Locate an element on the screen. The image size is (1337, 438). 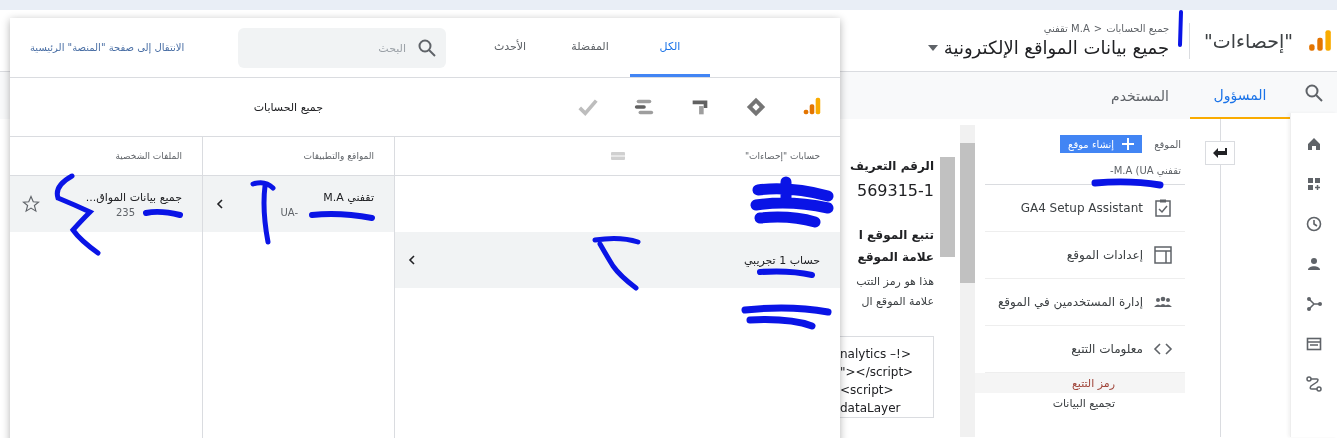
back-button is located at coordinates (1220, 153).